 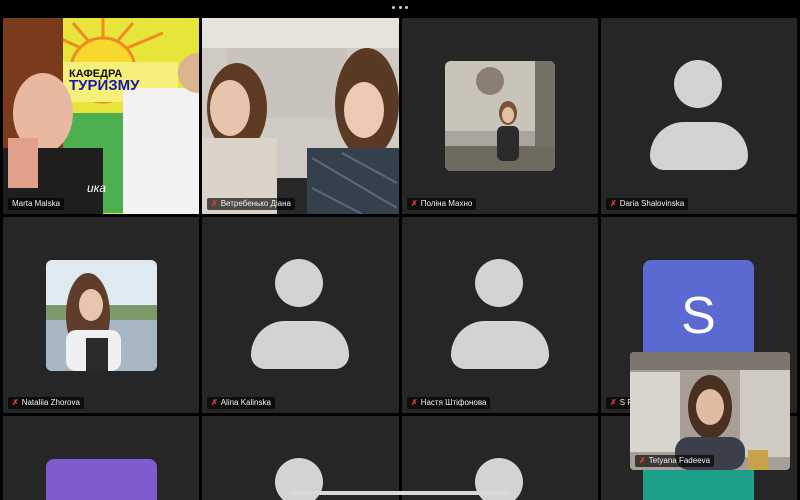 I want to click on initial-avatar, so click(x=101, y=479).